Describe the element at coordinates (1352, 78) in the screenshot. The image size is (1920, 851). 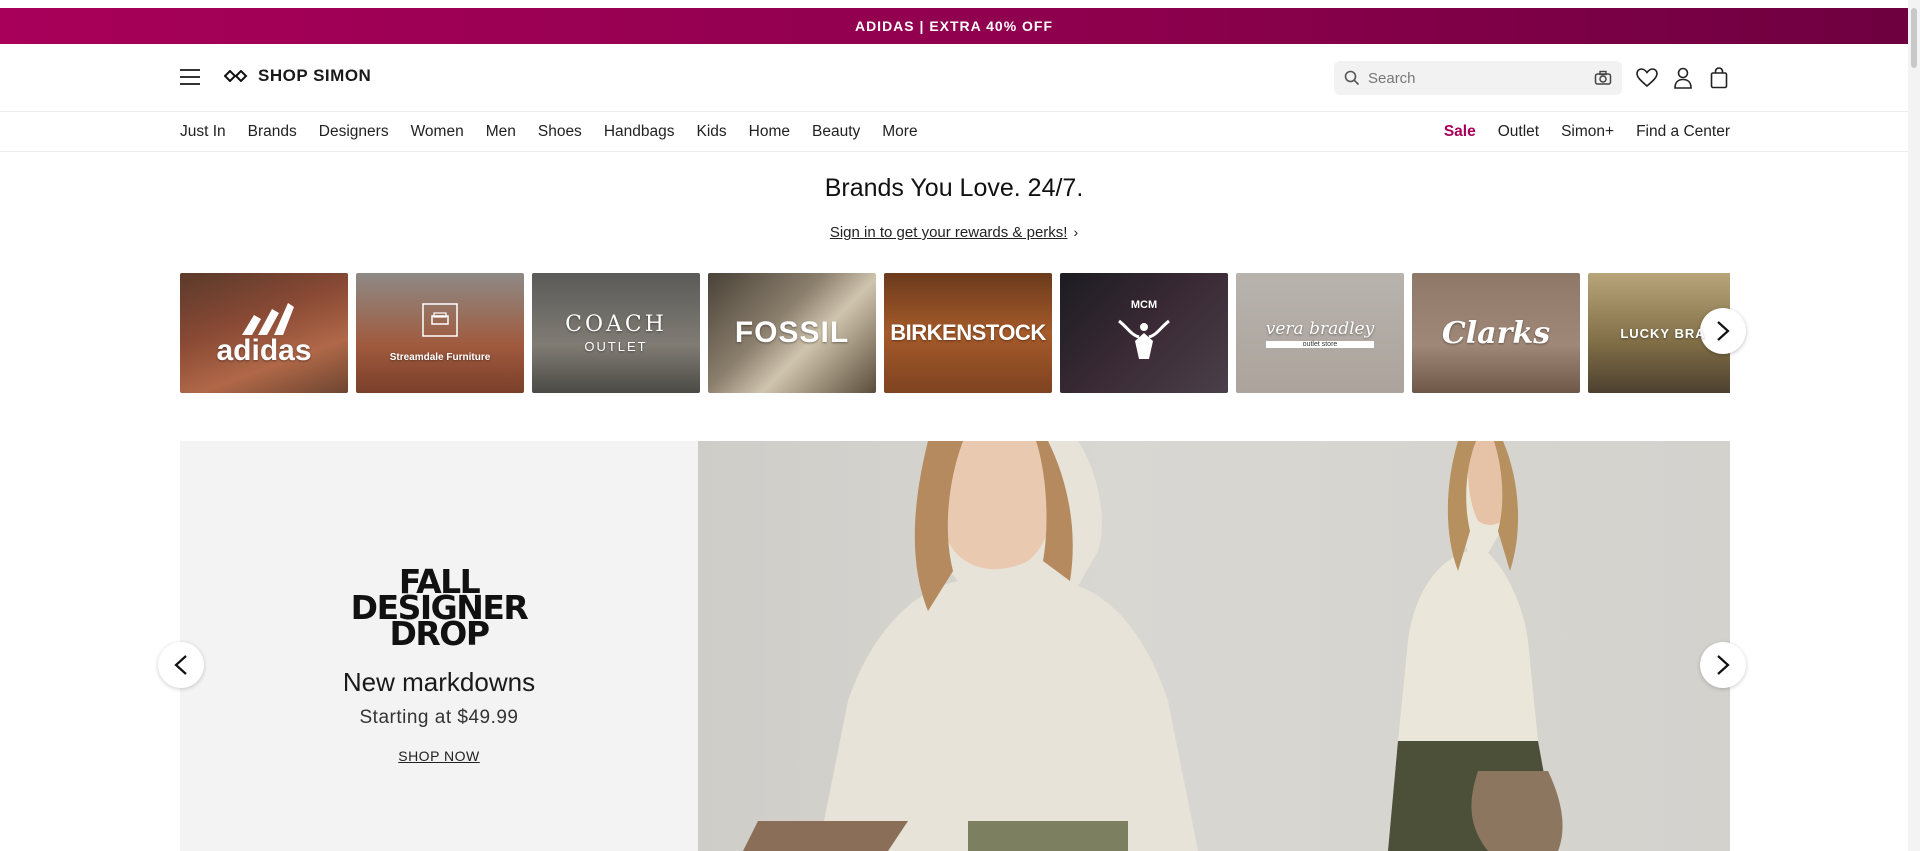
I see `search-icon` at that location.